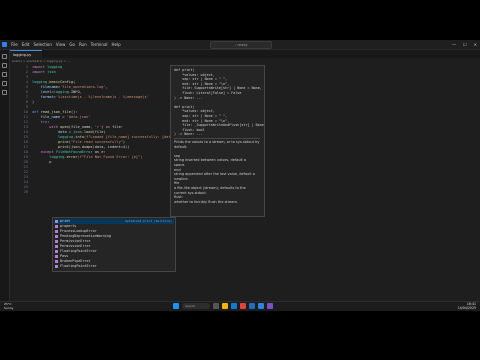 The height and width of the screenshot is (360, 480). What do you see at coordinates (243, 306) in the screenshot?
I see `chrome-icon` at bounding box center [243, 306].